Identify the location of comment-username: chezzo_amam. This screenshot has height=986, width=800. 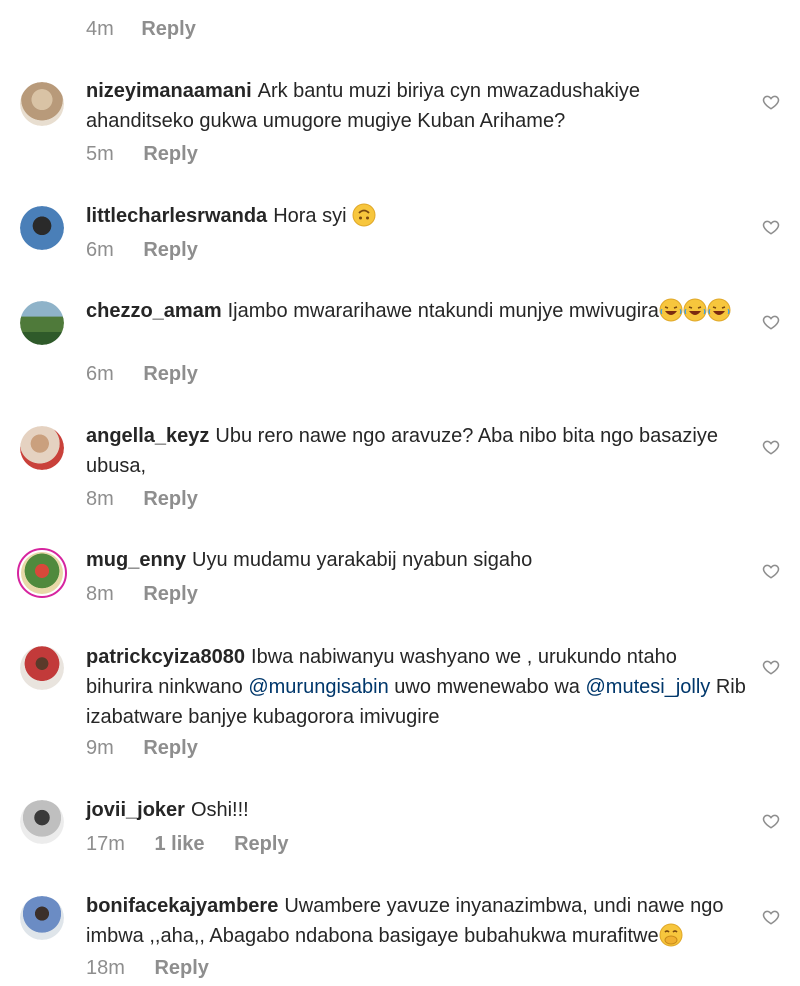
(154, 311).